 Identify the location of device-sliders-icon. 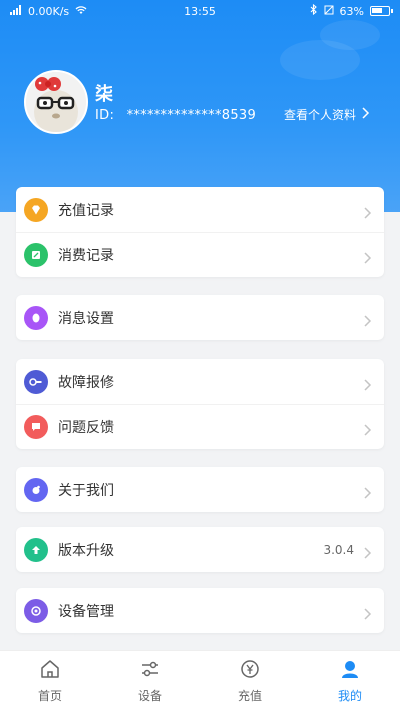
(150, 671).